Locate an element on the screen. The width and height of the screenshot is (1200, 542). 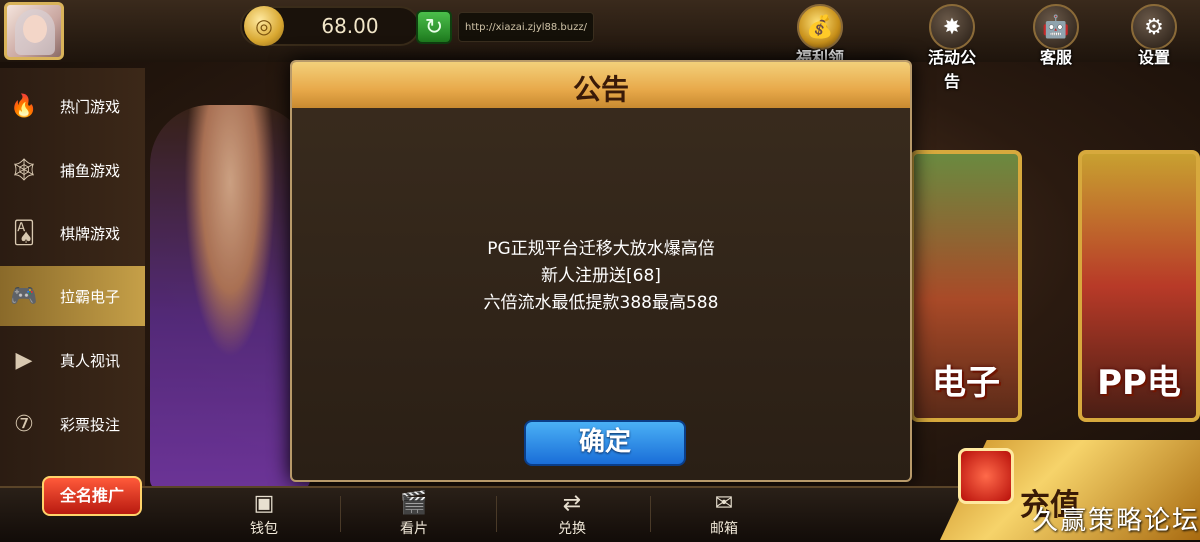
announcement-button: ✸ 活动公告 is located at coordinates (952, 47).